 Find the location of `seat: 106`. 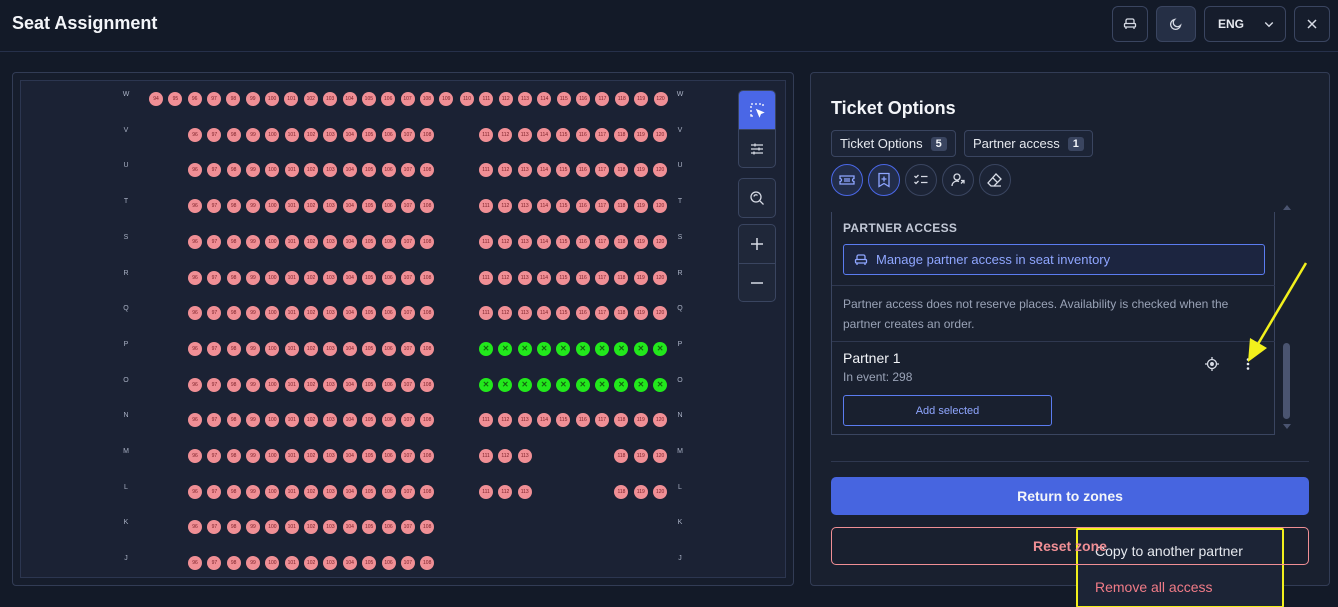

seat: 106 is located at coordinates (388, 206).